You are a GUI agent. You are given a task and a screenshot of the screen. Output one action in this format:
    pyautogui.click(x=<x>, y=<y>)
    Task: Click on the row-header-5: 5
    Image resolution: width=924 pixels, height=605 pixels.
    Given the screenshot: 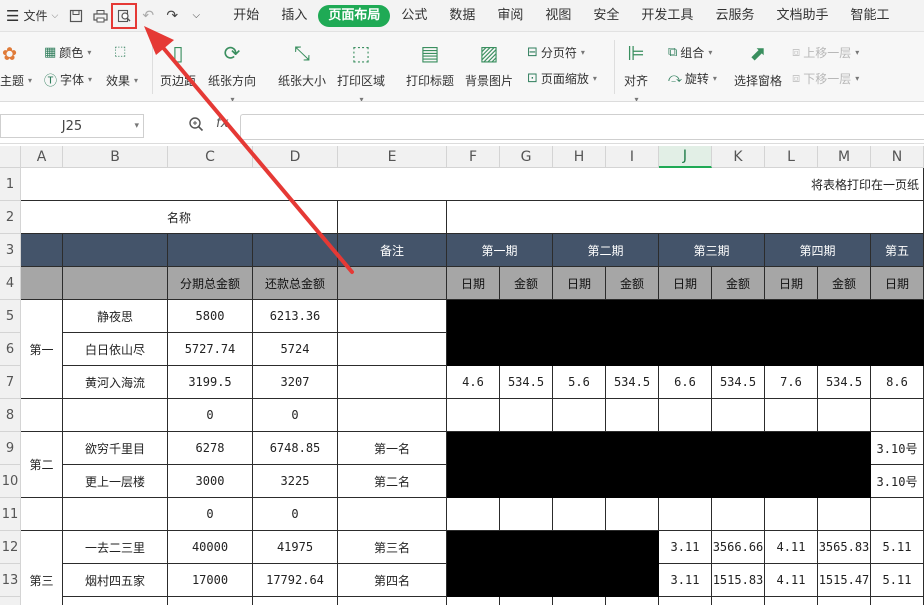 What is the action you would take?
    pyautogui.click(x=10, y=316)
    